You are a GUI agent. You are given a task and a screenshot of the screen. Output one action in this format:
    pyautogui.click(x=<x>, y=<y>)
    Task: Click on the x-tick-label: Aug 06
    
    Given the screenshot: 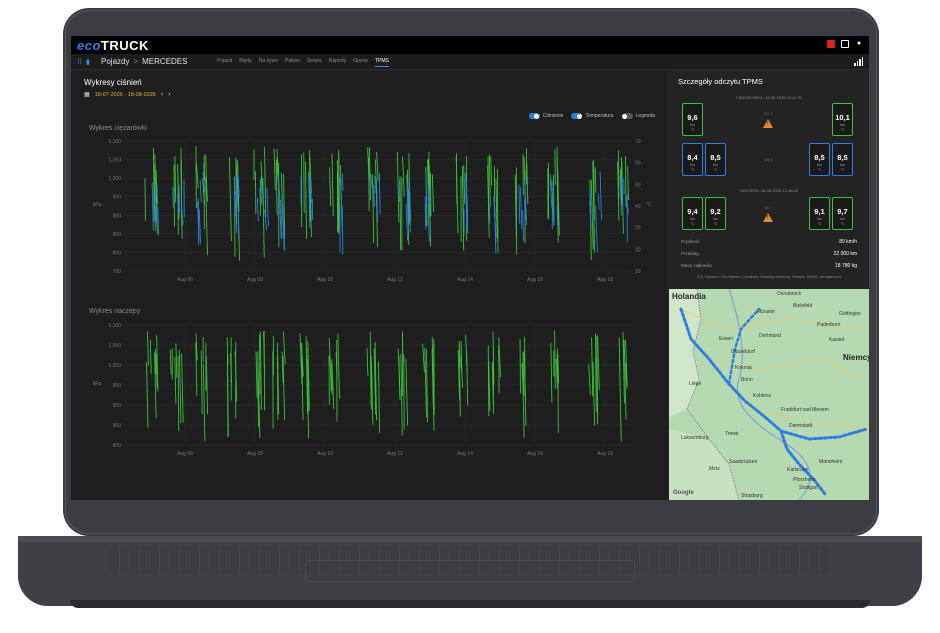 What is the action you would take?
    pyautogui.click(x=185, y=280)
    